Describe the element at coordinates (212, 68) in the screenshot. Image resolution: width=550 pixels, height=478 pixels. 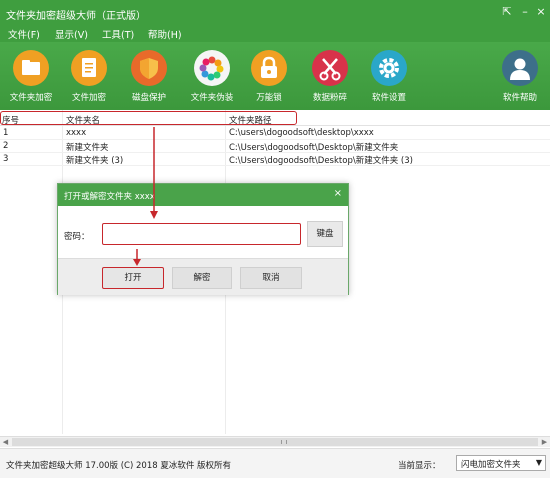
I see `color-wheel-icon` at that location.